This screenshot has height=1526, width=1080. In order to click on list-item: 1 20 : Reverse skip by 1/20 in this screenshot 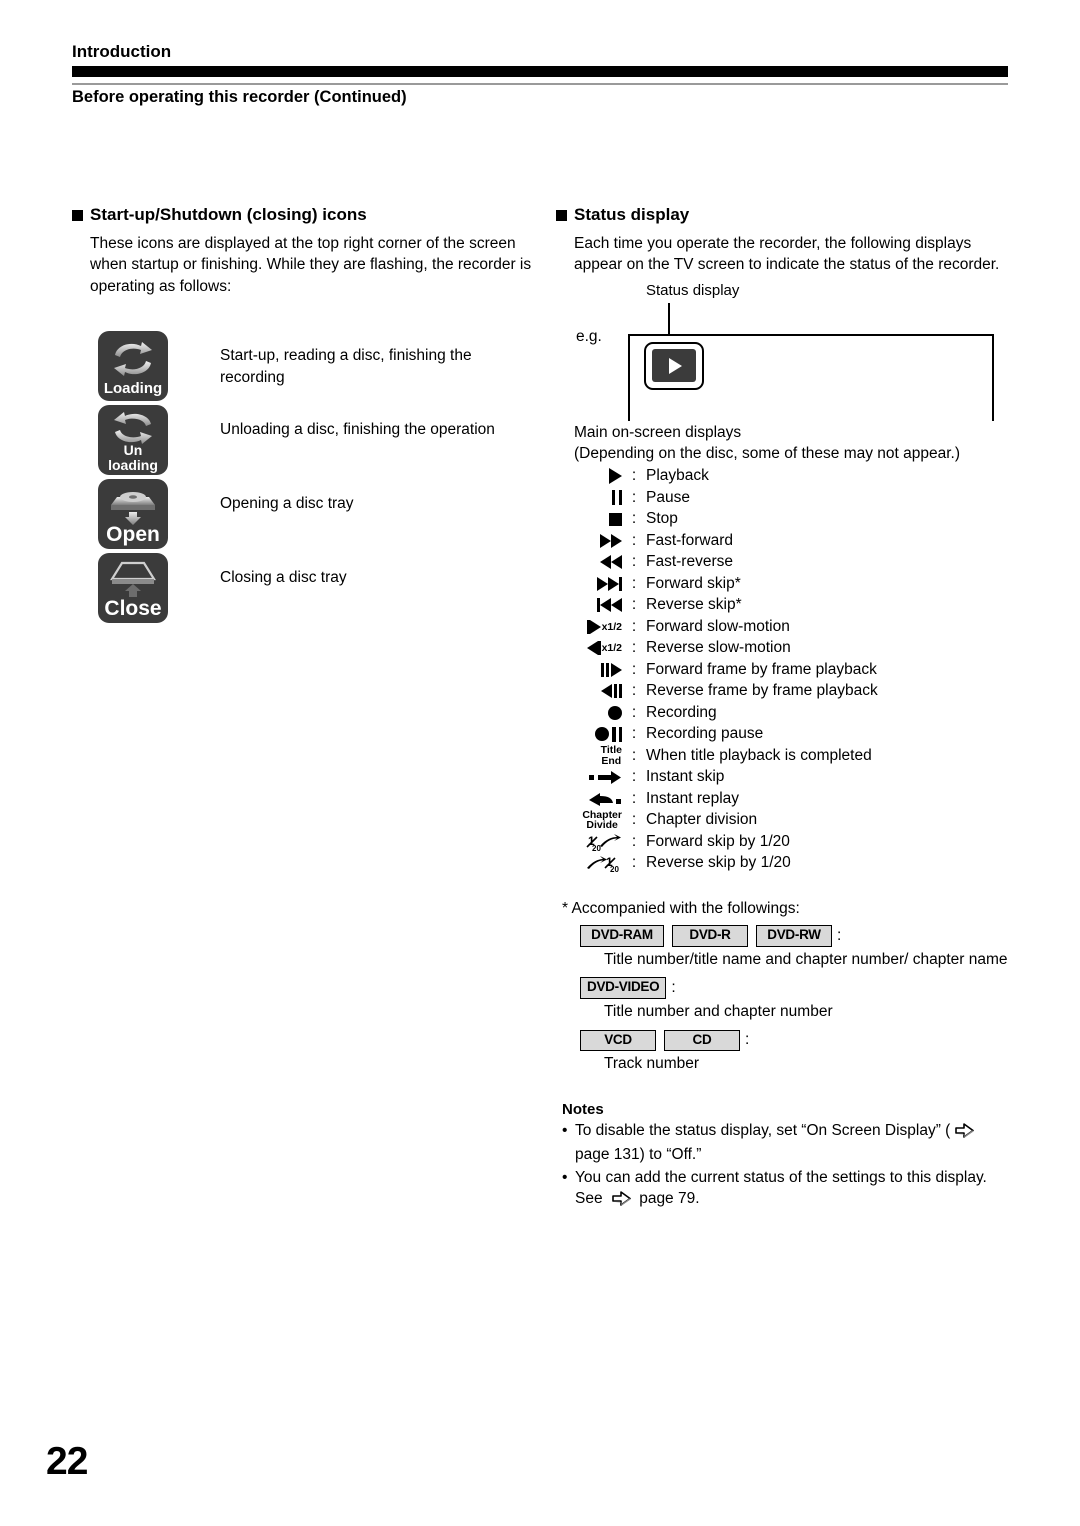, I will do `click(782, 864)`.